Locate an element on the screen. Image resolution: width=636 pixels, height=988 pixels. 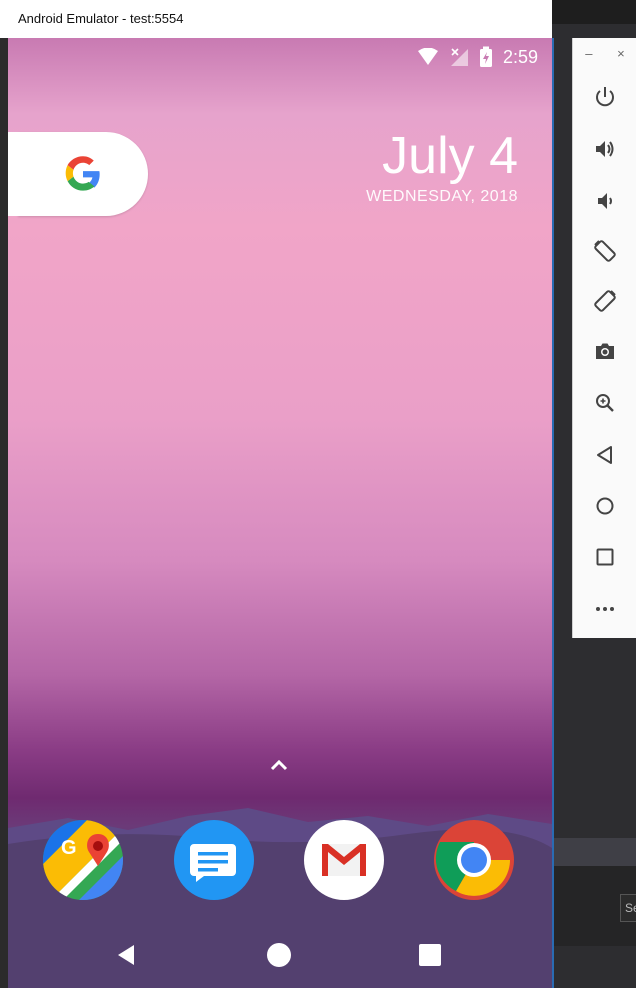
window-titlebar: Android Emulator - test:5554 is located at coordinates (276, 19).